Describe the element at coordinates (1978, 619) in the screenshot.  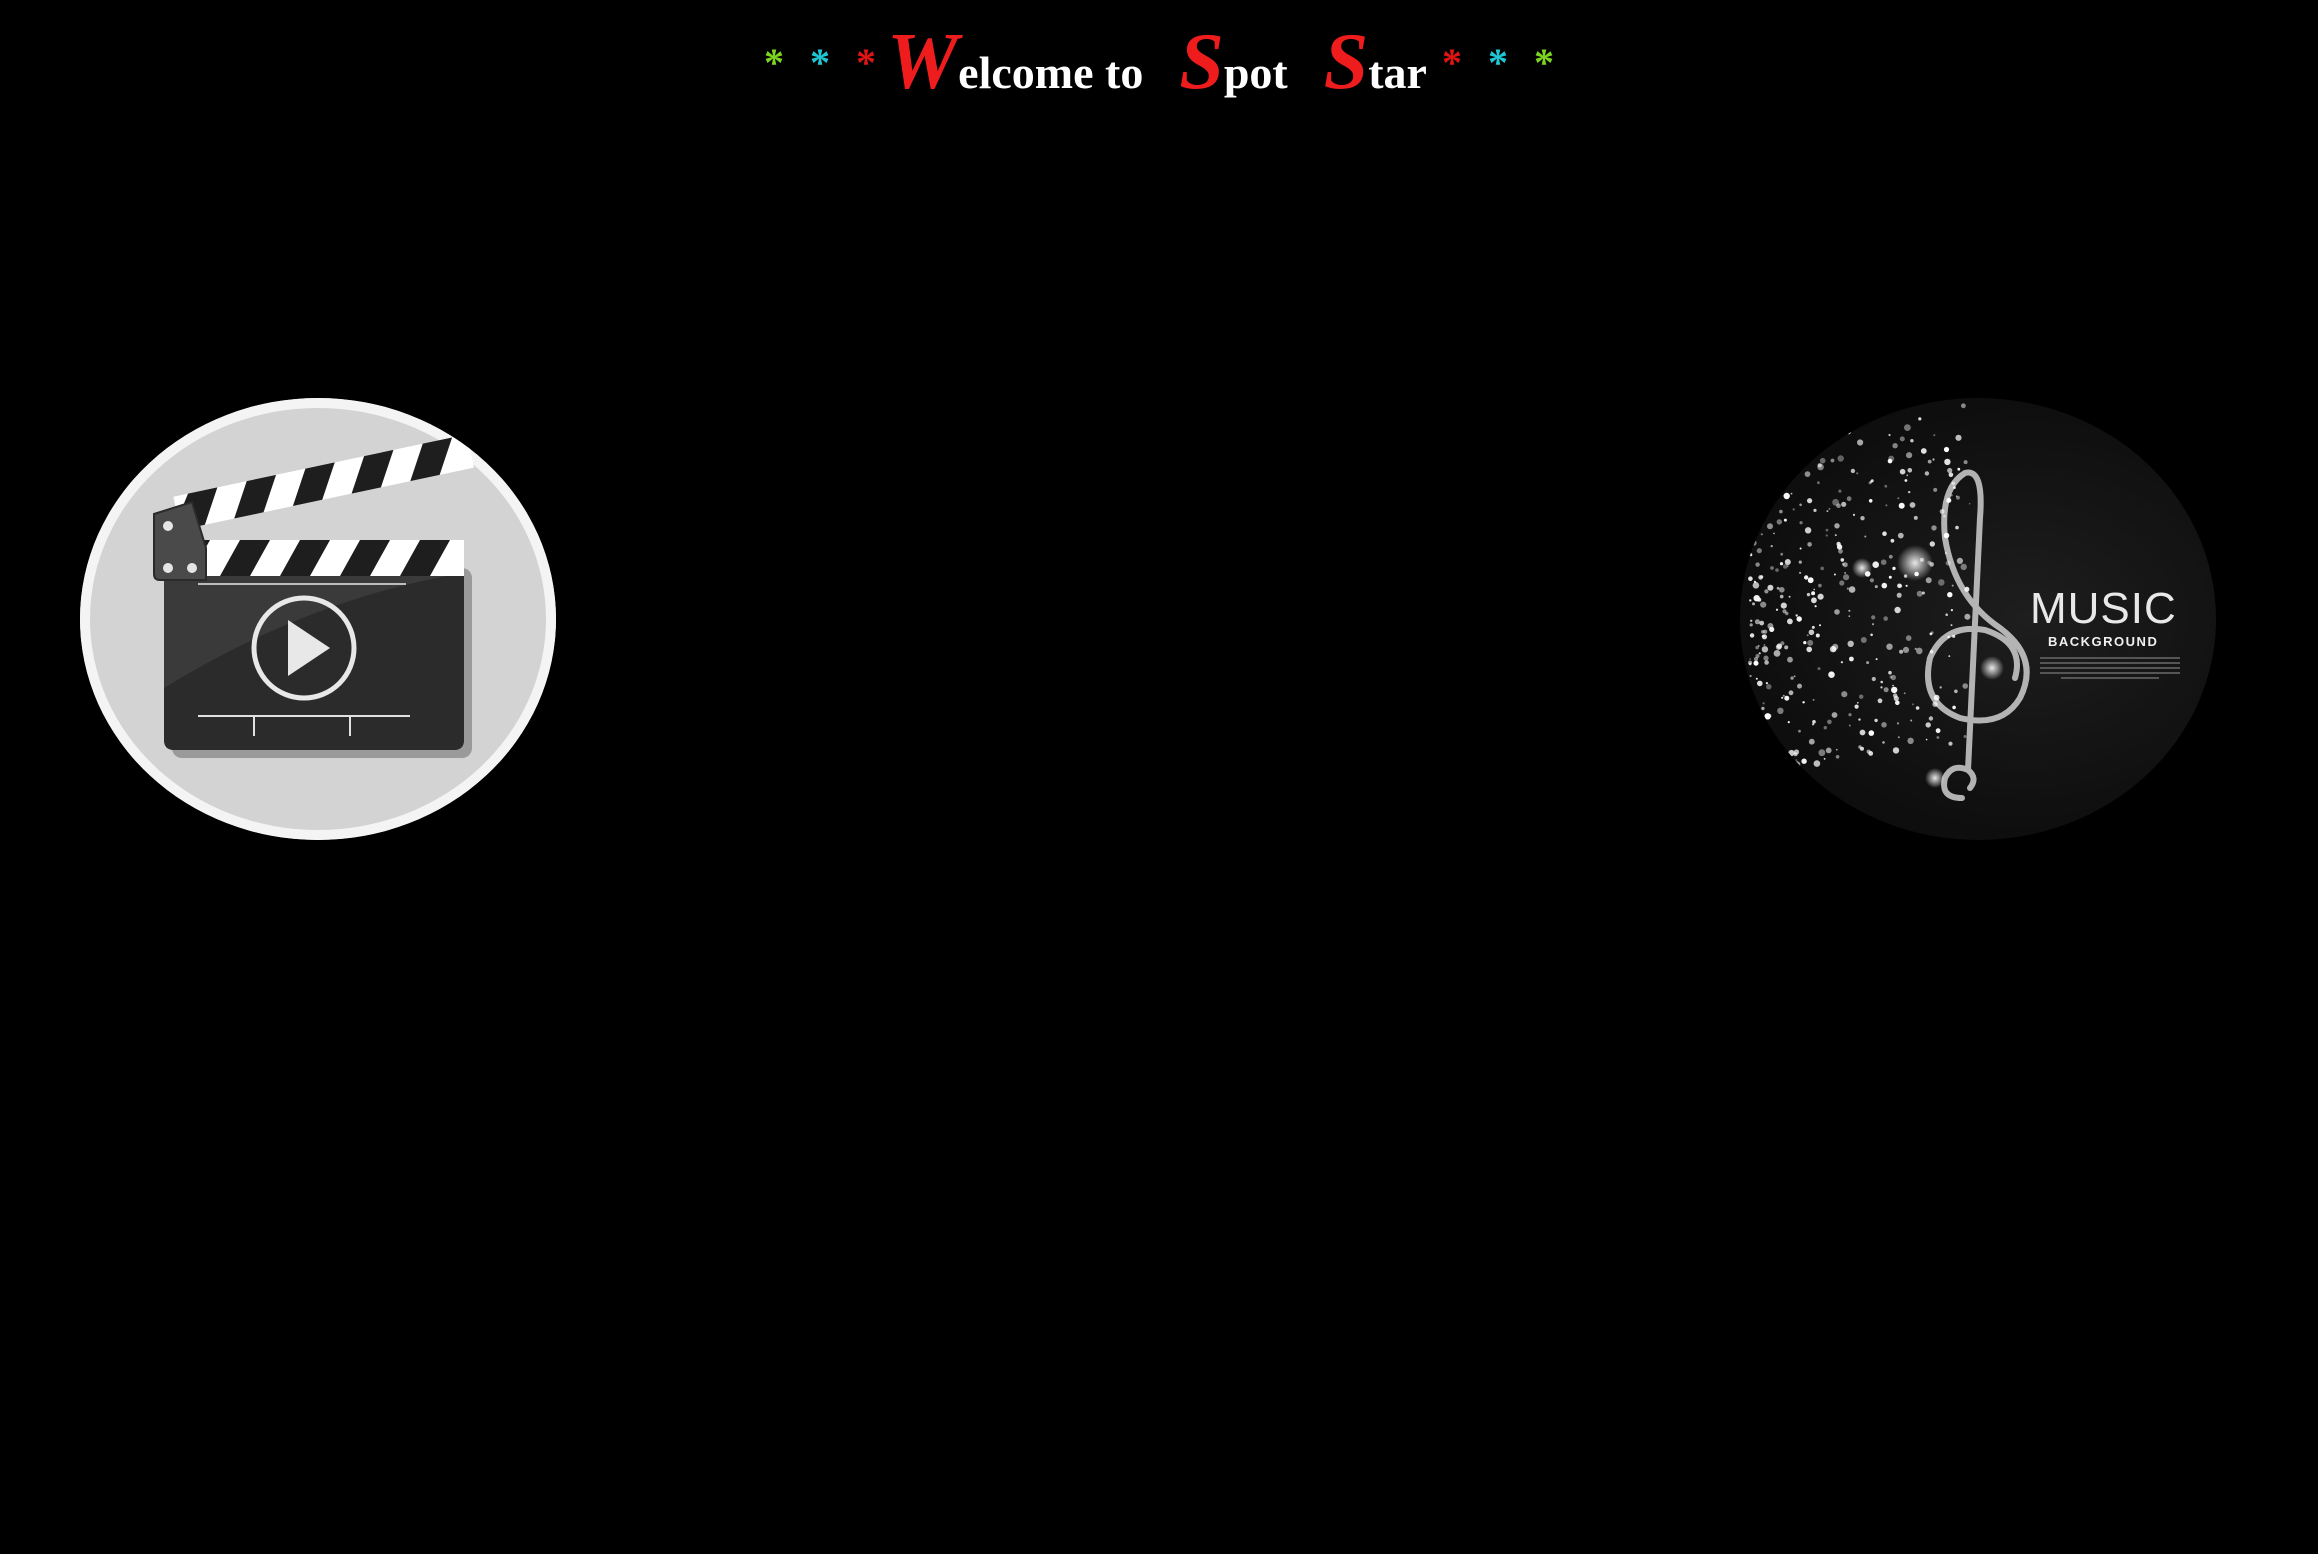
I see `music-link: MUSIC BACKGROUND` at that location.